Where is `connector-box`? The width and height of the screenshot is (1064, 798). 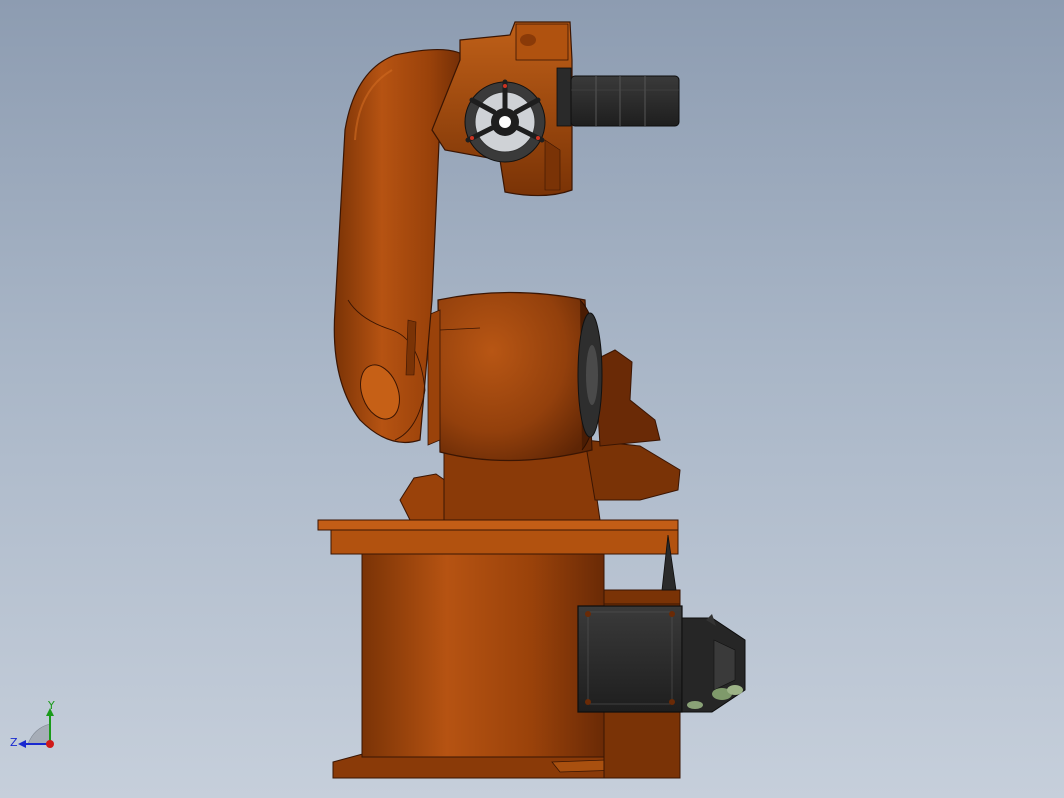 connector-box is located at coordinates (661, 659).